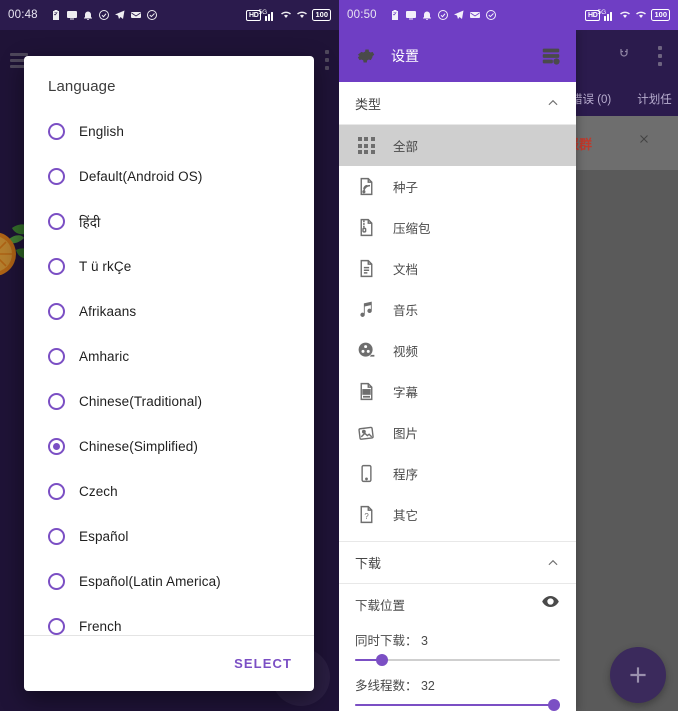 This screenshot has height=711, width=678. Describe the element at coordinates (364, 56) in the screenshot. I see `gear-icon` at that location.